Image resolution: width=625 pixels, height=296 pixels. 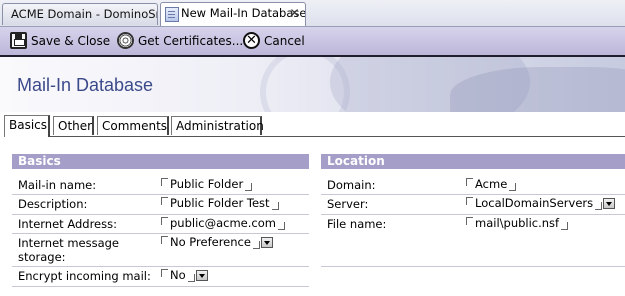 What do you see at coordinates (348, 204) in the screenshot?
I see `field-label: Server:` at bounding box center [348, 204].